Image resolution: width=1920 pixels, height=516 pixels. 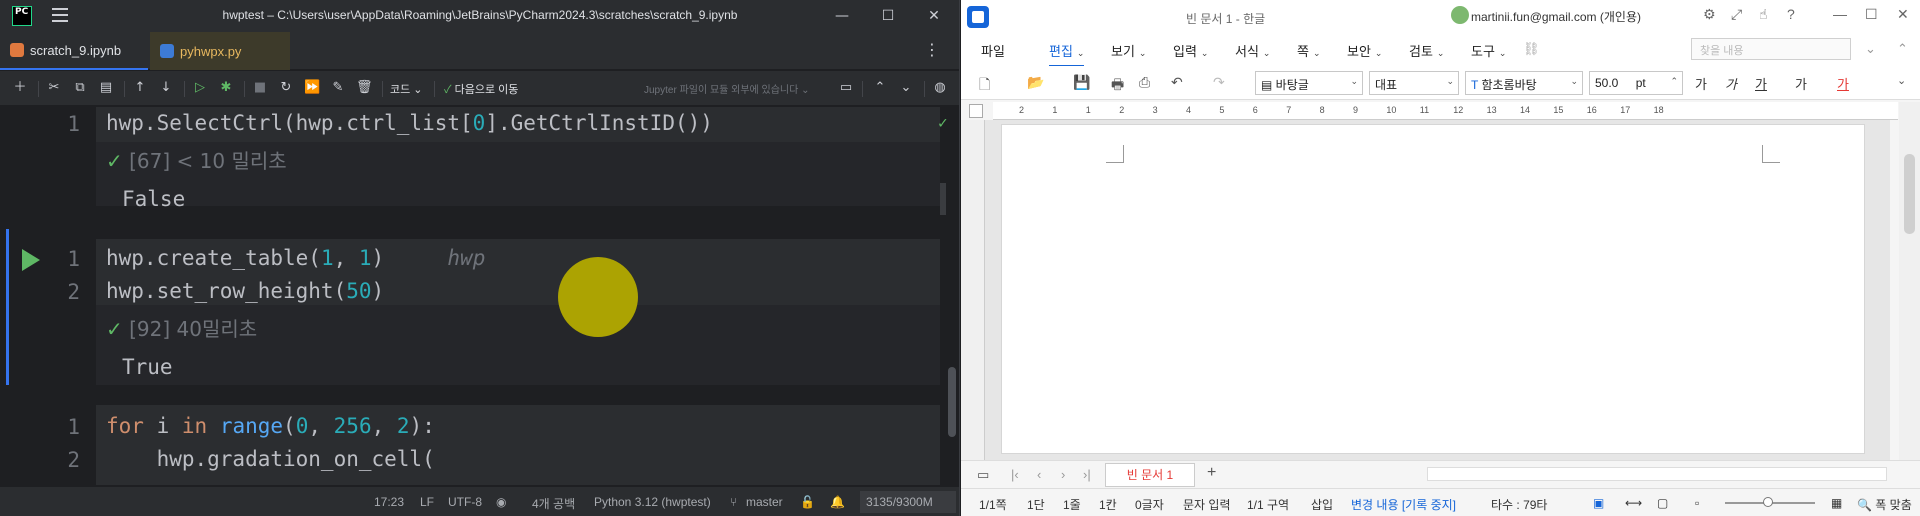 What do you see at coordinates (200, 88) in the screenshot?
I see `run-cell-icon: ▷` at bounding box center [200, 88].